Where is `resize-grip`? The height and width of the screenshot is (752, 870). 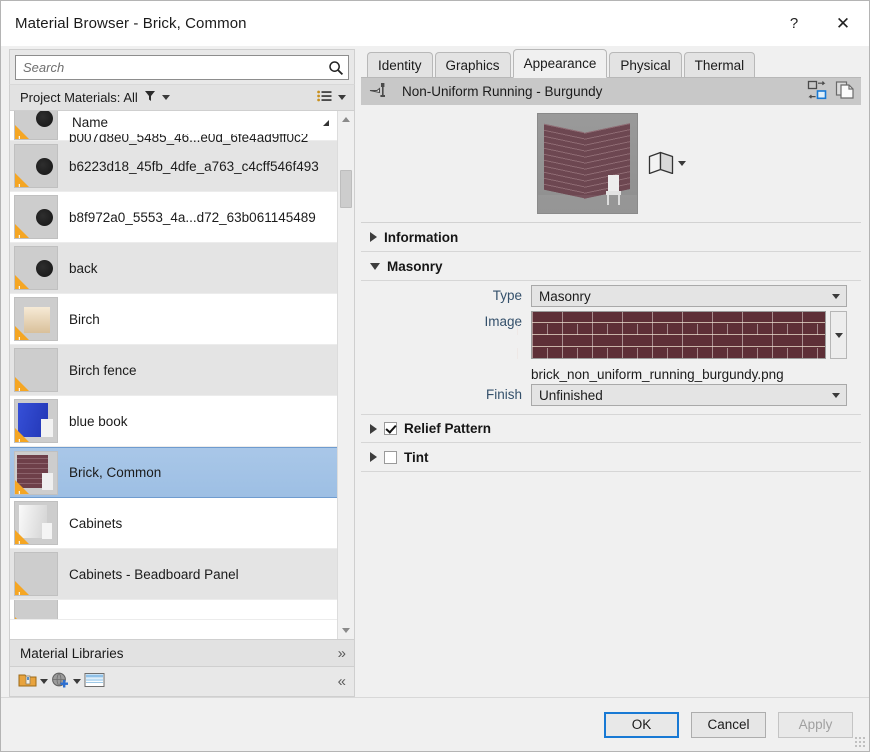 resize-grip is located at coordinates (860, 742).